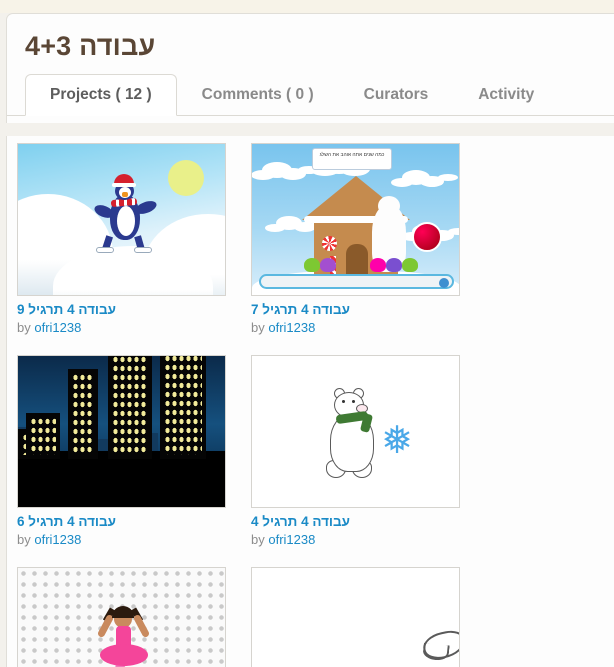  What do you see at coordinates (444, 282) in the screenshot?
I see `submit-check-icon` at bounding box center [444, 282].